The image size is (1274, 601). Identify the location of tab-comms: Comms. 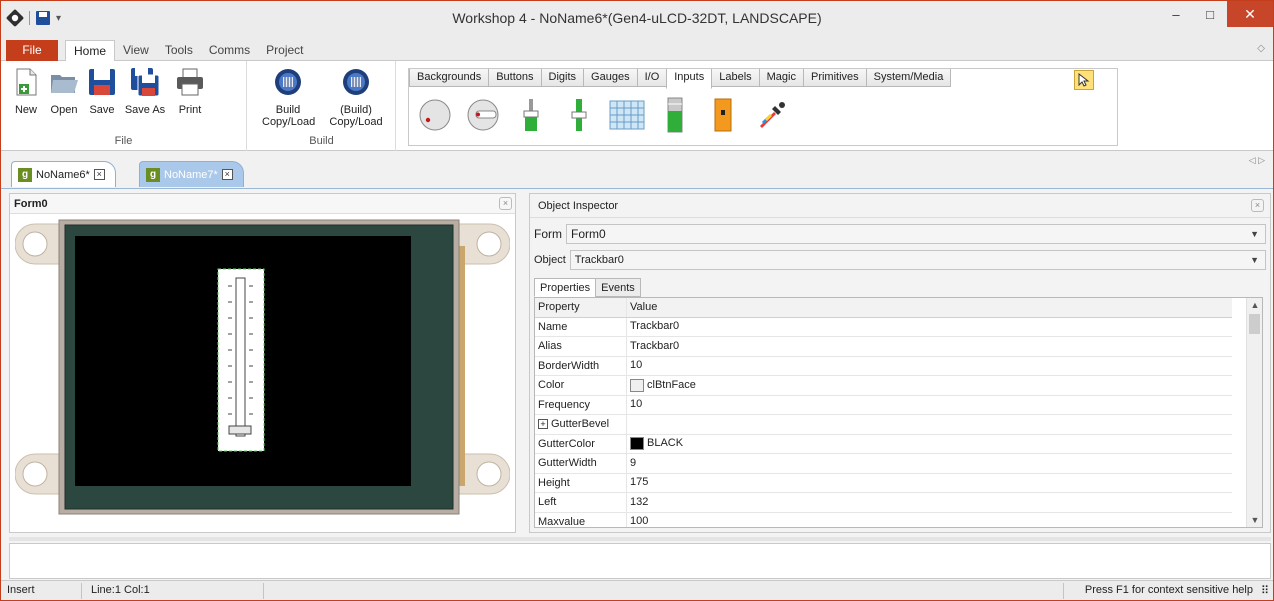
(229, 50).